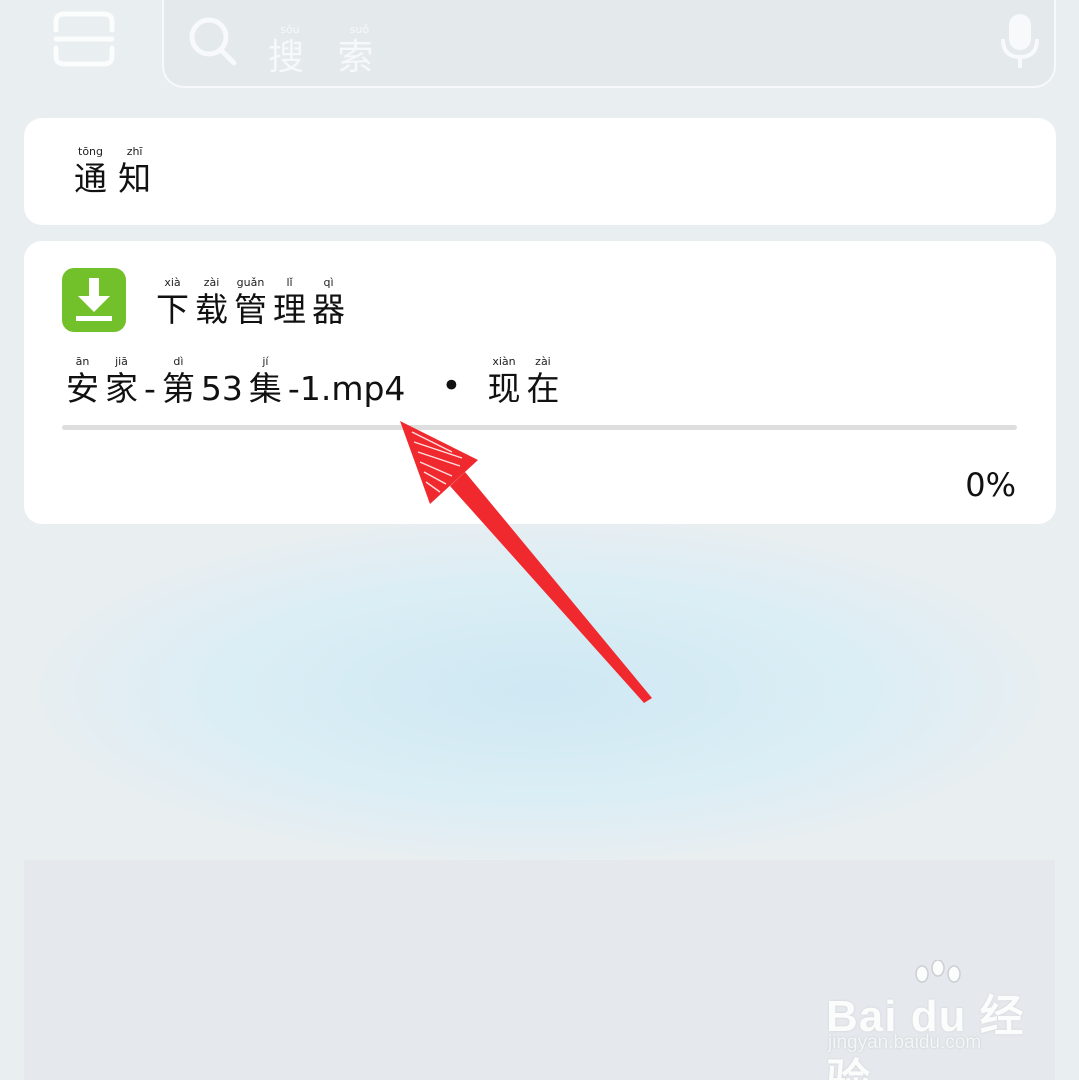  What do you see at coordinates (540, 171) in the screenshot?
I see `notifications-header-card: tōng 通 zhī 知` at bounding box center [540, 171].